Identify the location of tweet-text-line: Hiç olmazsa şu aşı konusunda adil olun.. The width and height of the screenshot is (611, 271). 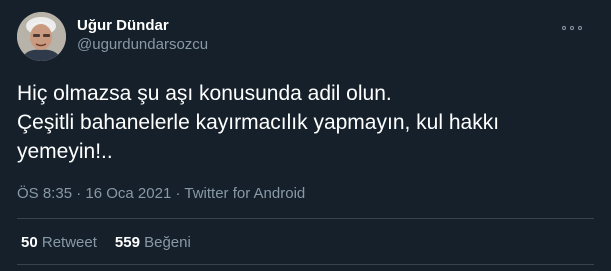
(204, 93).